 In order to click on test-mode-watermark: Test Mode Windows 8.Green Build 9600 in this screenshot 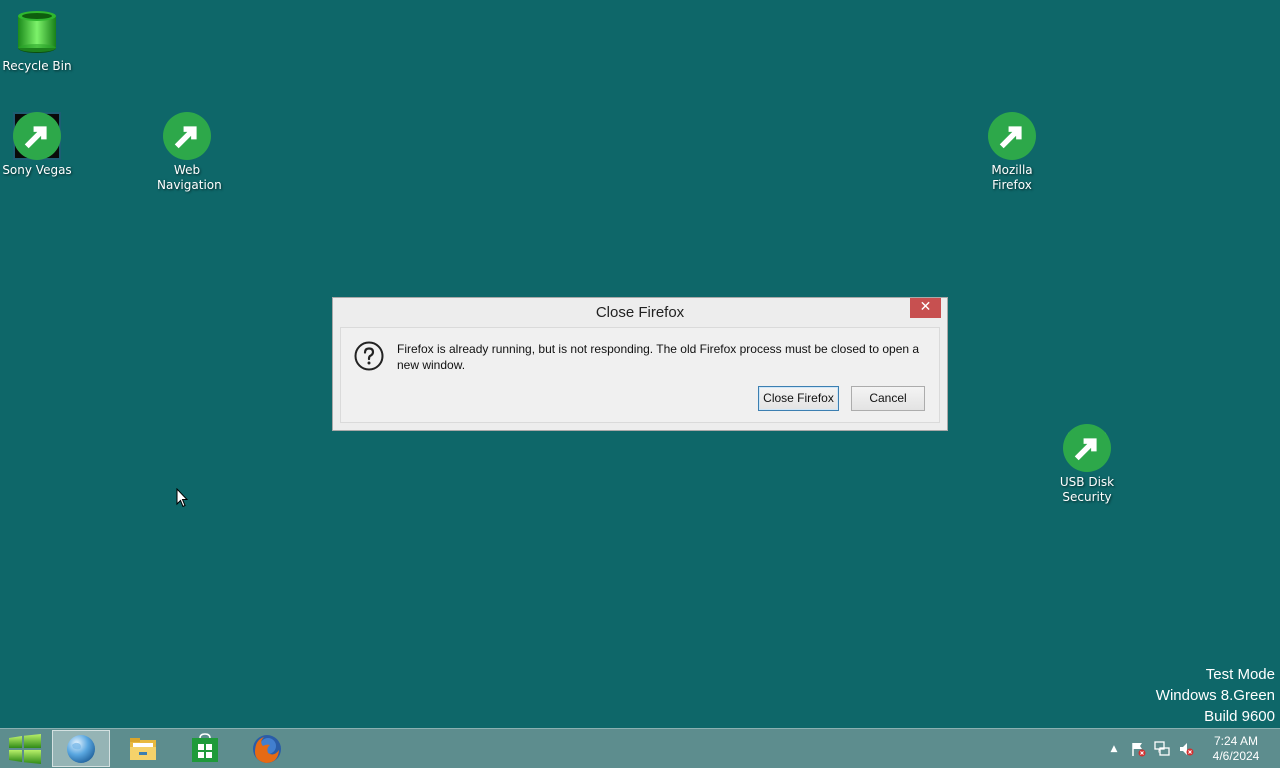, I will do `click(1215, 695)`.